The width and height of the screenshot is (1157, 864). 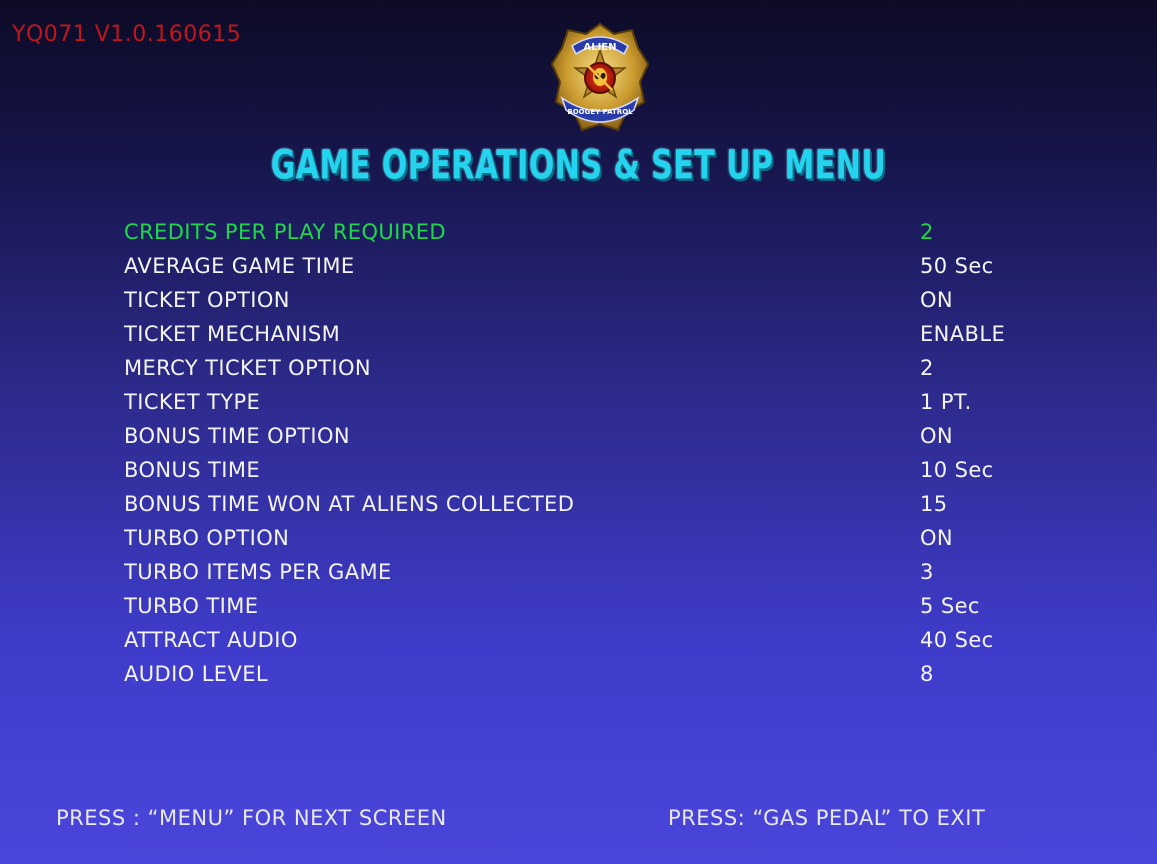 What do you see at coordinates (957, 470) in the screenshot?
I see `setting-value: 10 Sec` at bounding box center [957, 470].